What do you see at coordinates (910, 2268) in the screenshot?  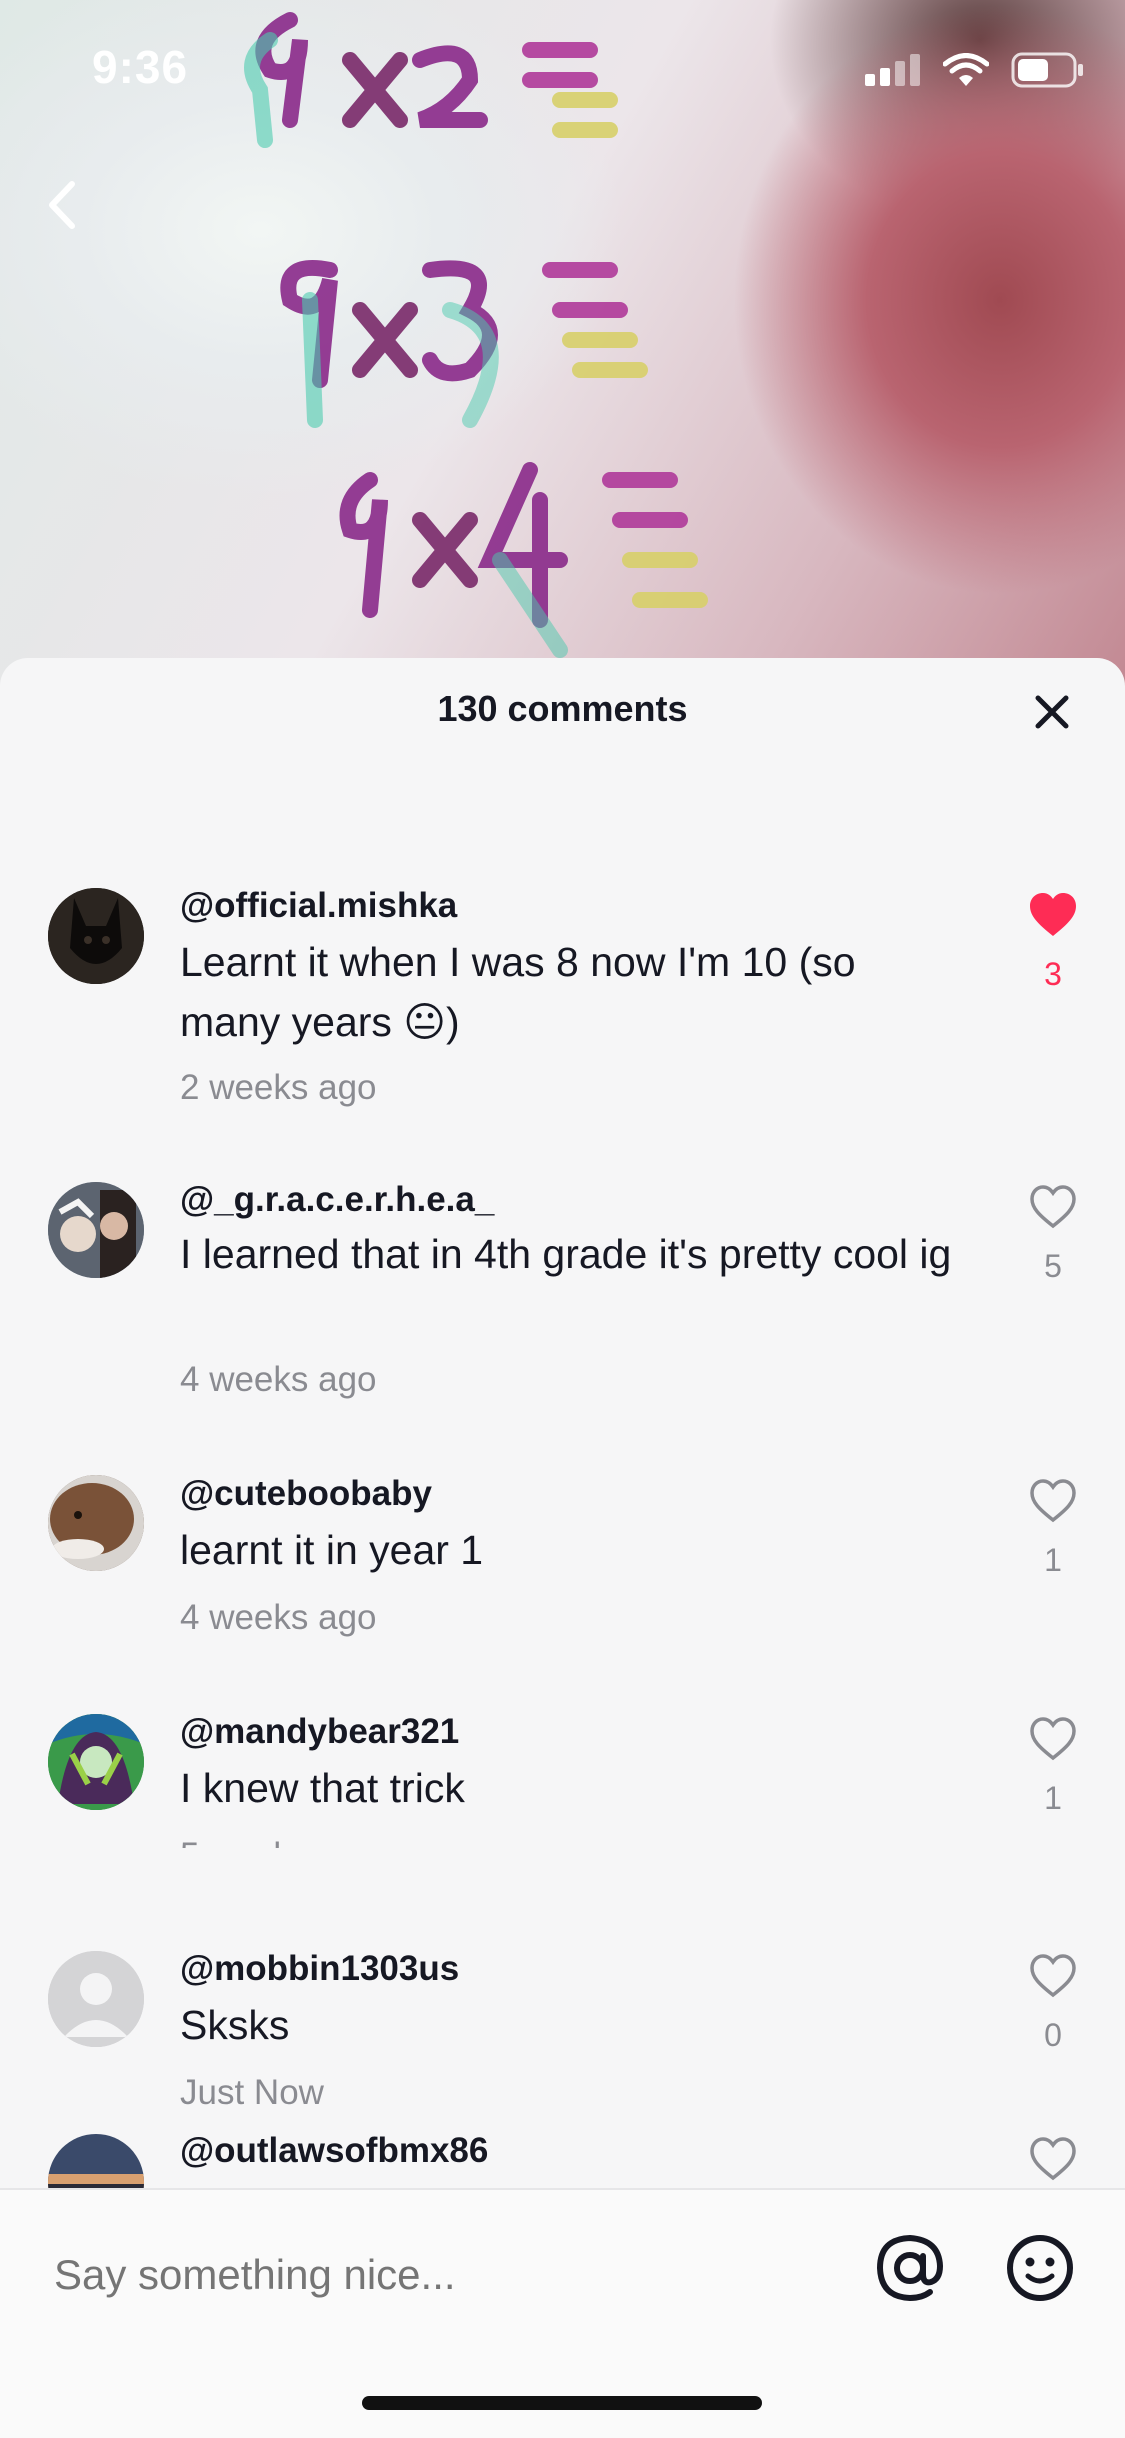 I see `at-icon` at bounding box center [910, 2268].